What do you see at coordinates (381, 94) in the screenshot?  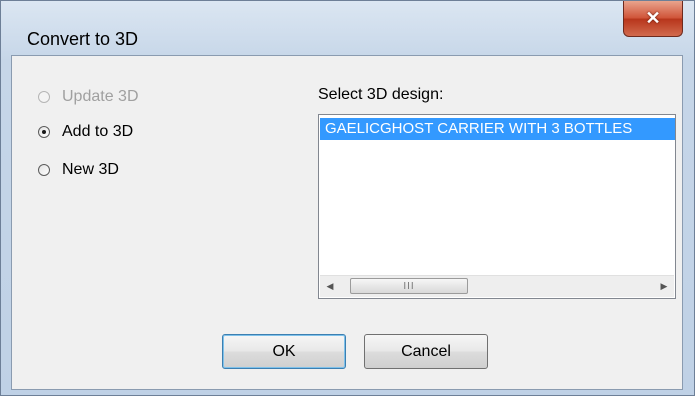 I see `select-design-label: Select 3D design:` at bounding box center [381, 94].